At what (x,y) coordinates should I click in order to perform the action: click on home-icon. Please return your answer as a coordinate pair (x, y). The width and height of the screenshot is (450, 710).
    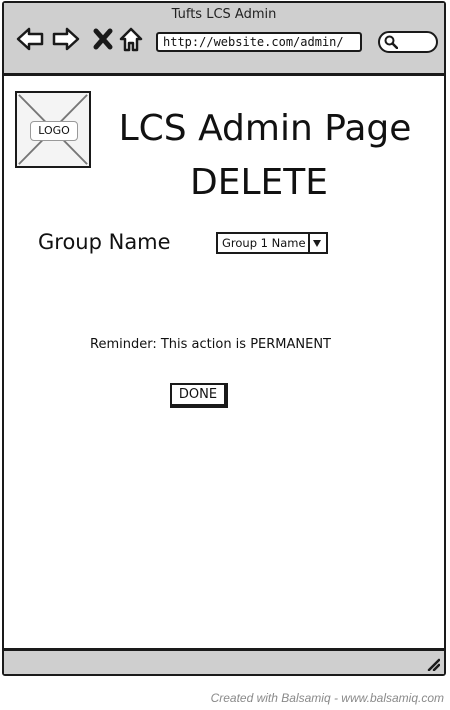
    Looking at the image, I should click on (131, 39).